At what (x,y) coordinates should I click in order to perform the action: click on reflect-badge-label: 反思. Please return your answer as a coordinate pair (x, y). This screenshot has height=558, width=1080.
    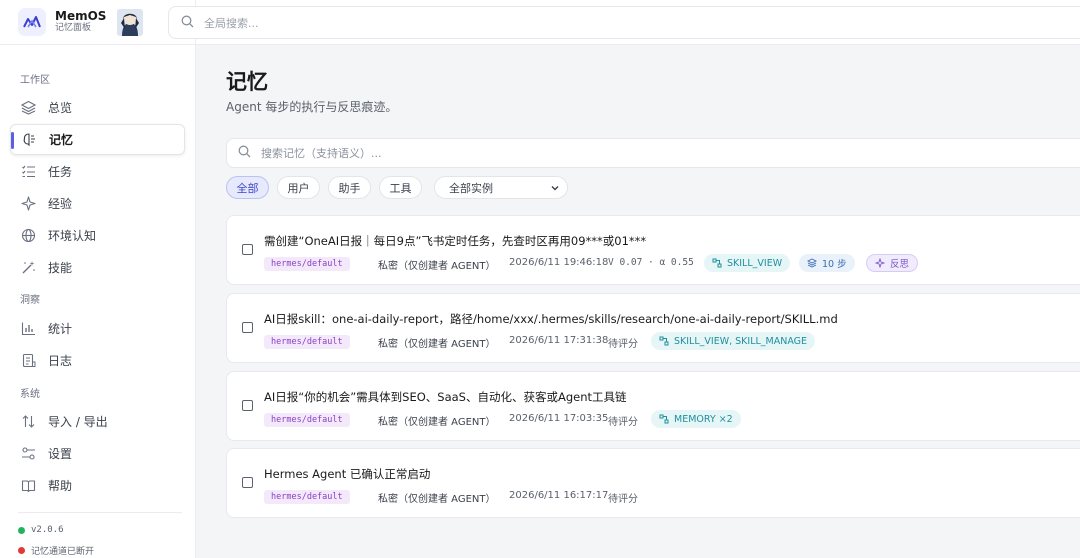
    Looking at the image, I should click on (900, 264).